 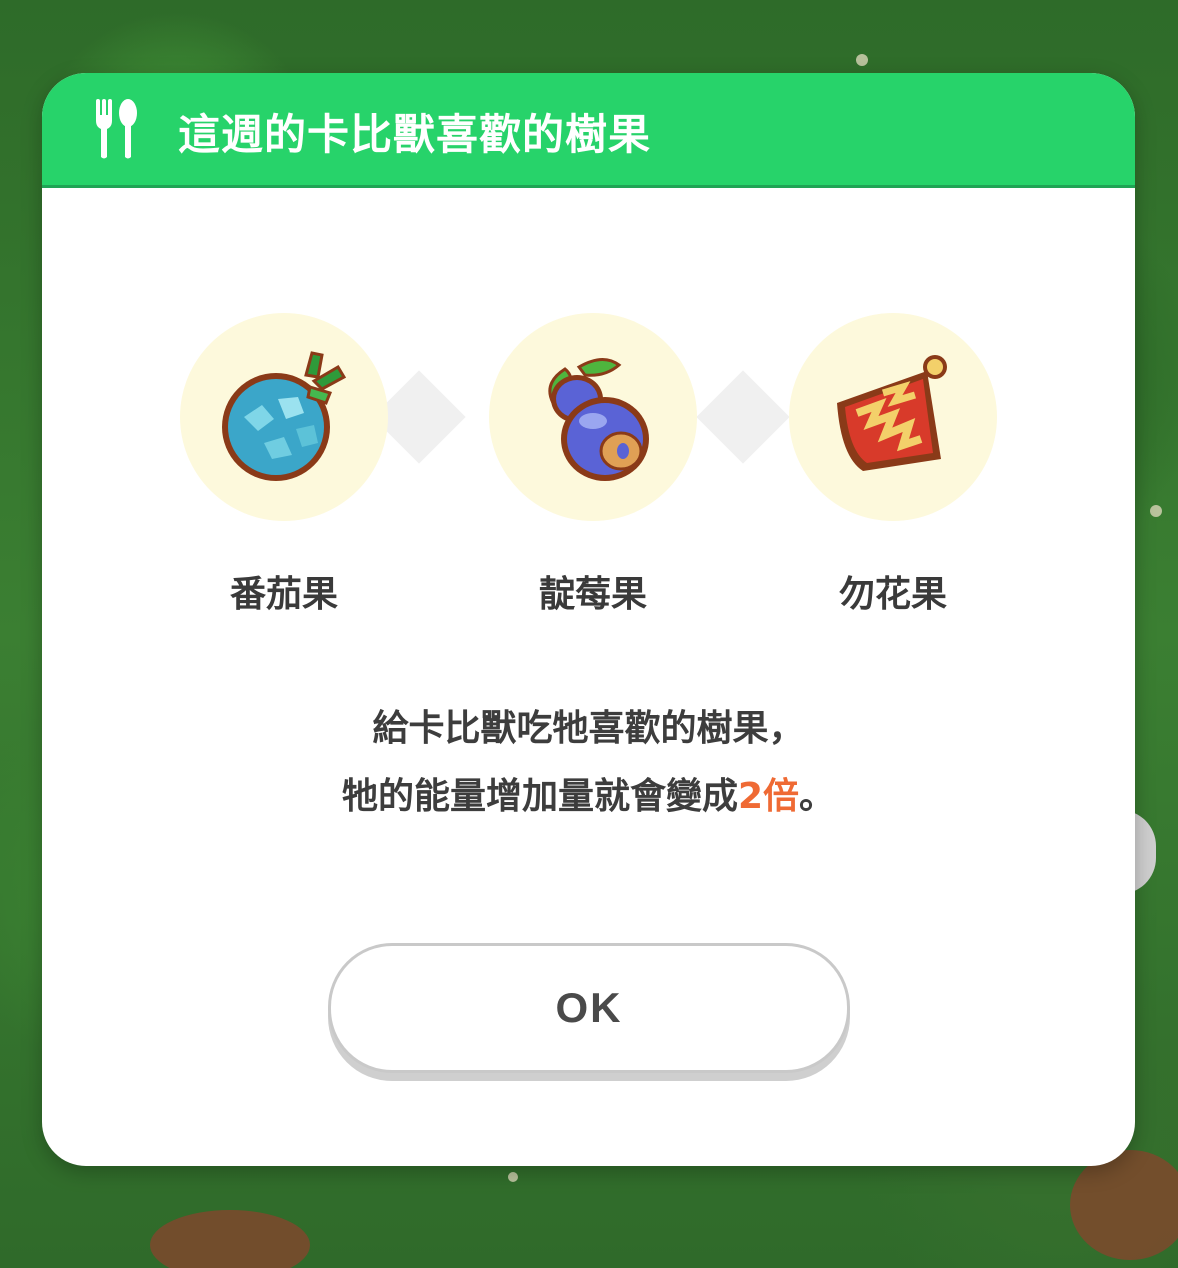 I want to click on figy-berry-icon, so click(x=892, y=413).